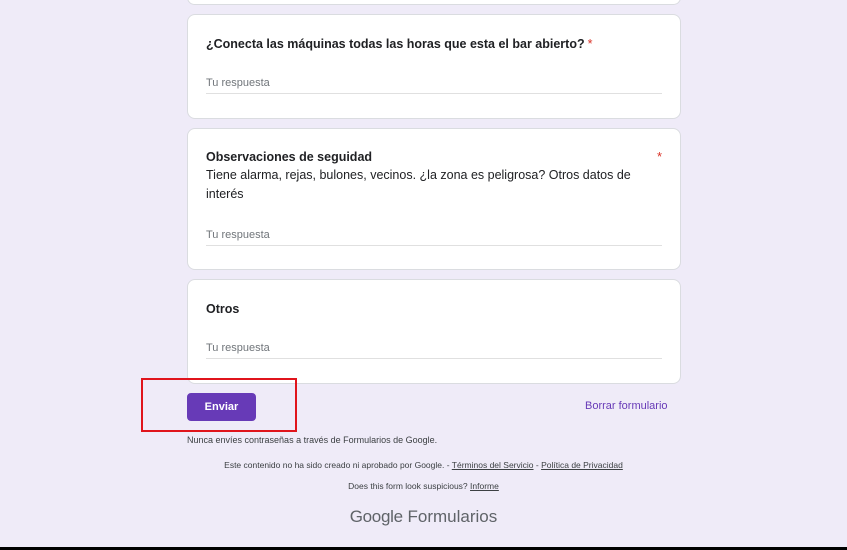  Describe the element at coordinates (434, 85) in the screenshot. I see `answer-input-connect-machines` at that location.